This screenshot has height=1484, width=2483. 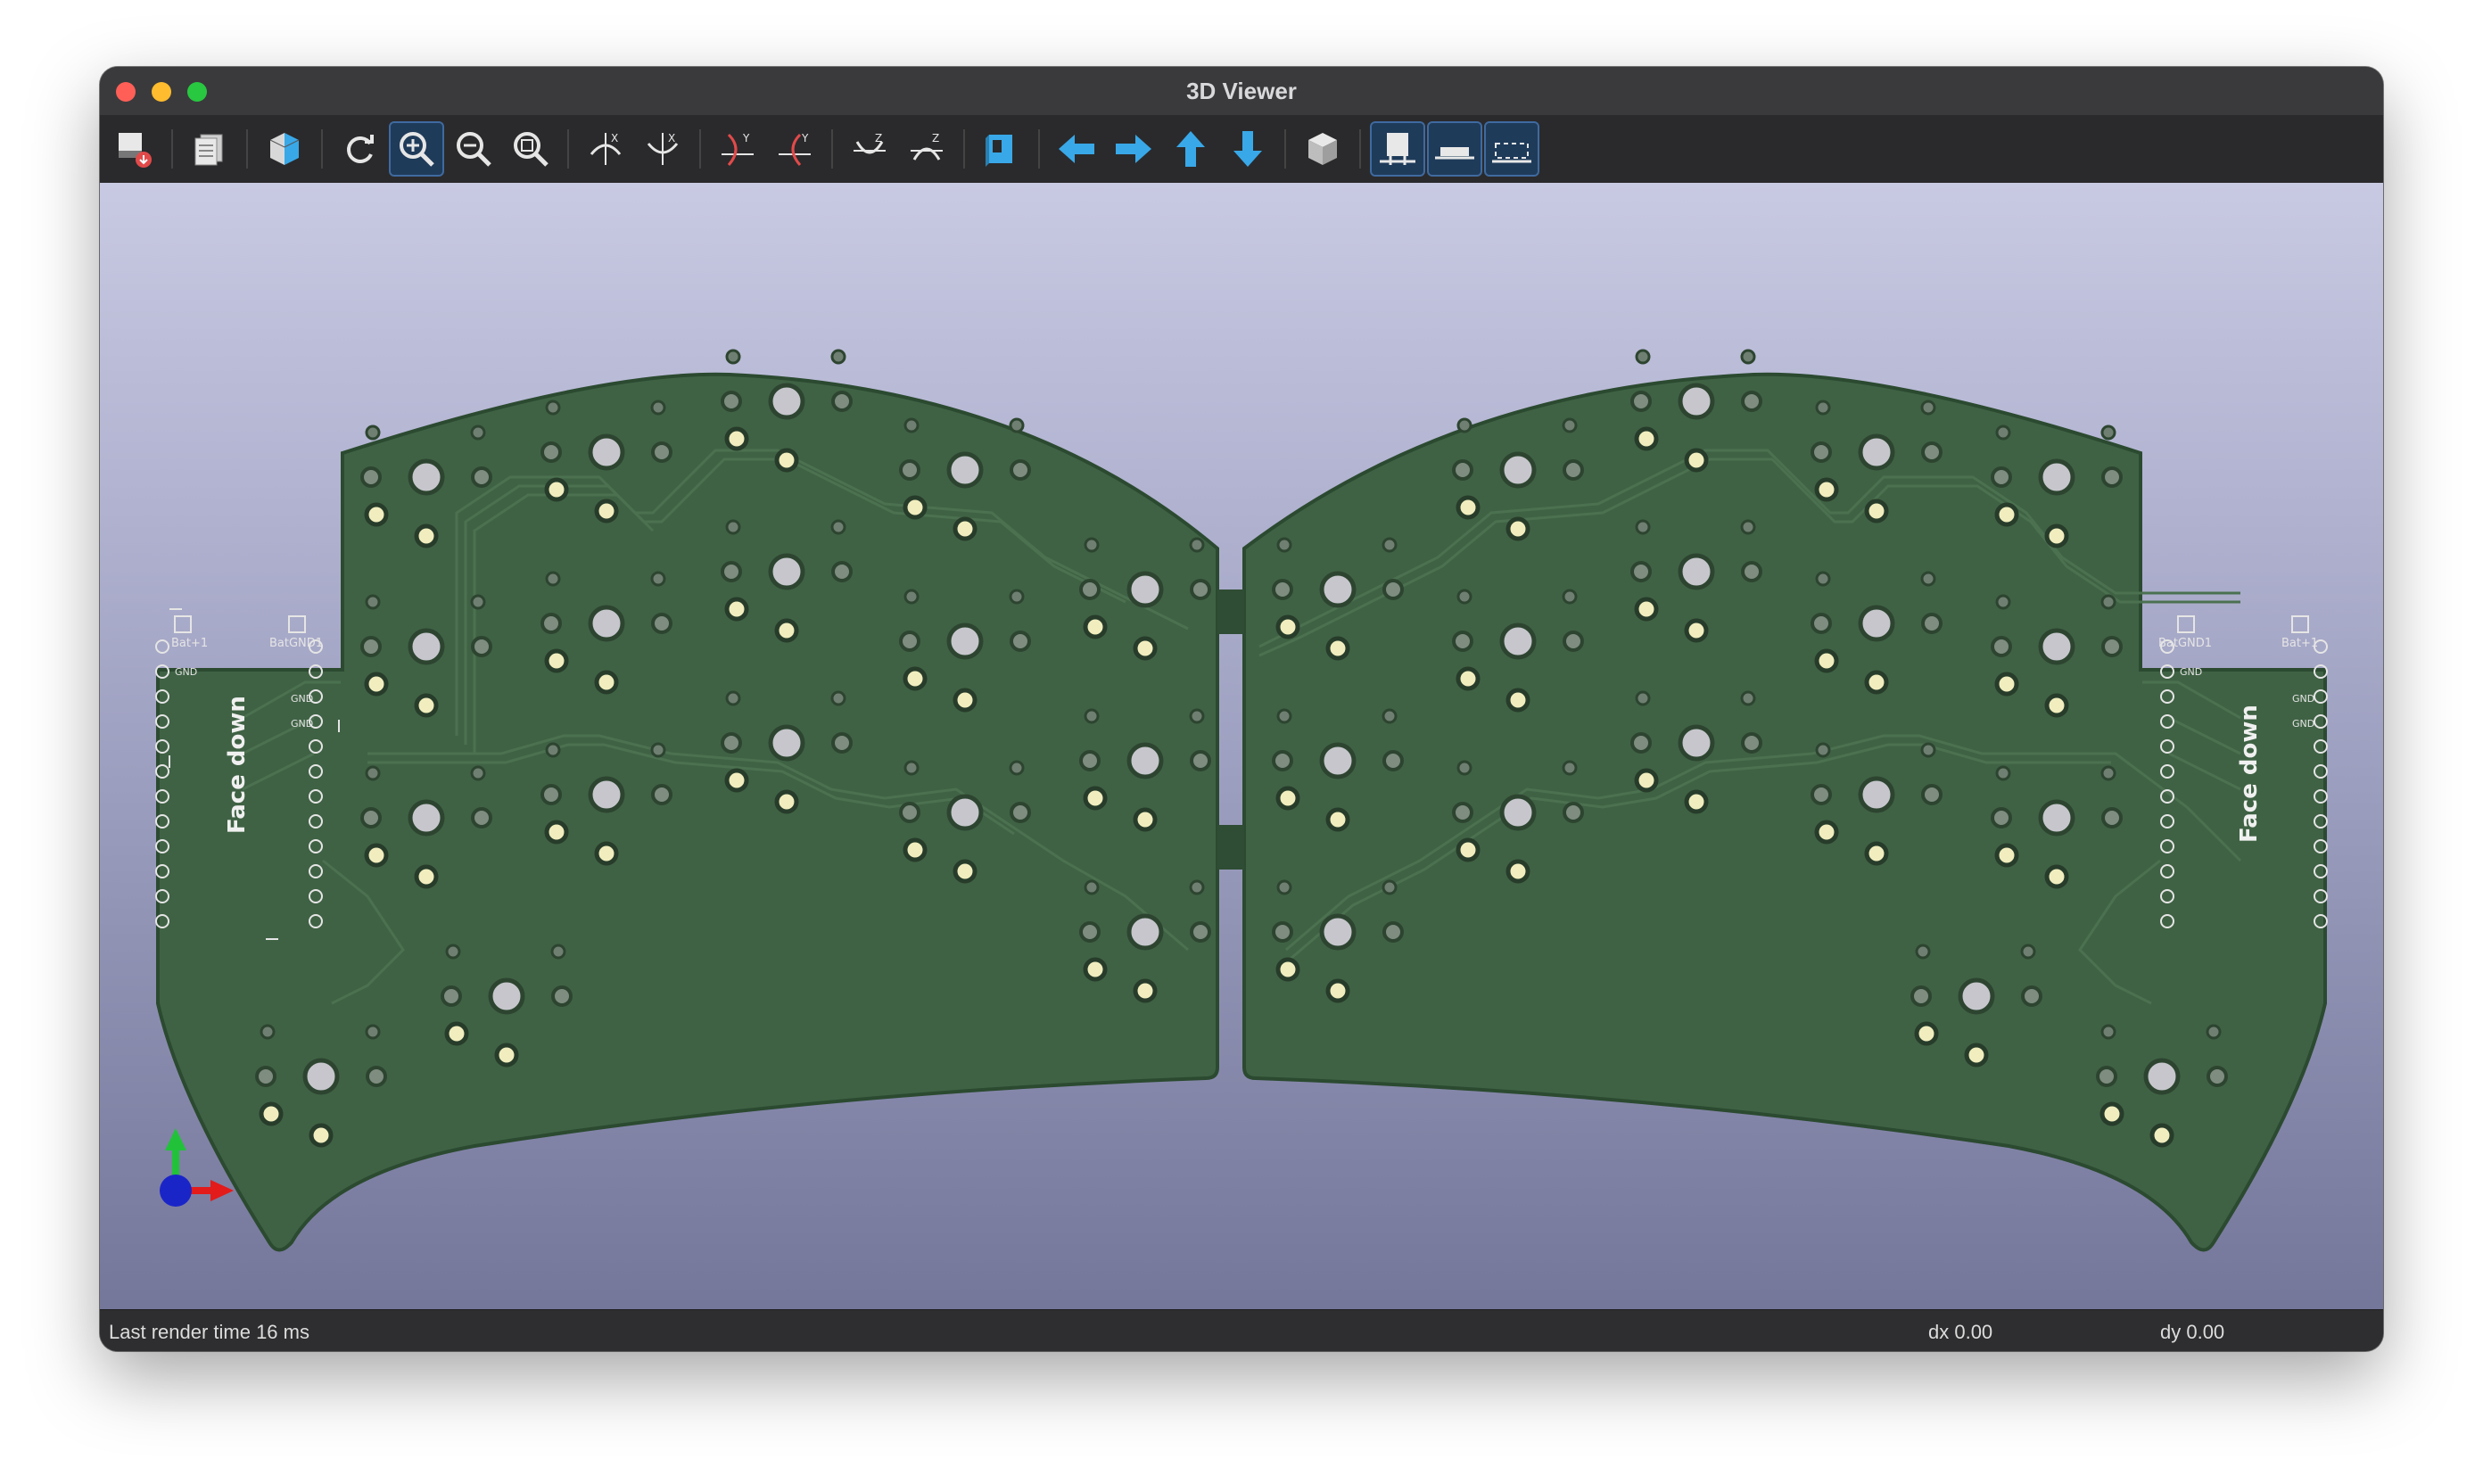 I want to click on rotate-x-ccw-button: X, so click(x=663, y=149).